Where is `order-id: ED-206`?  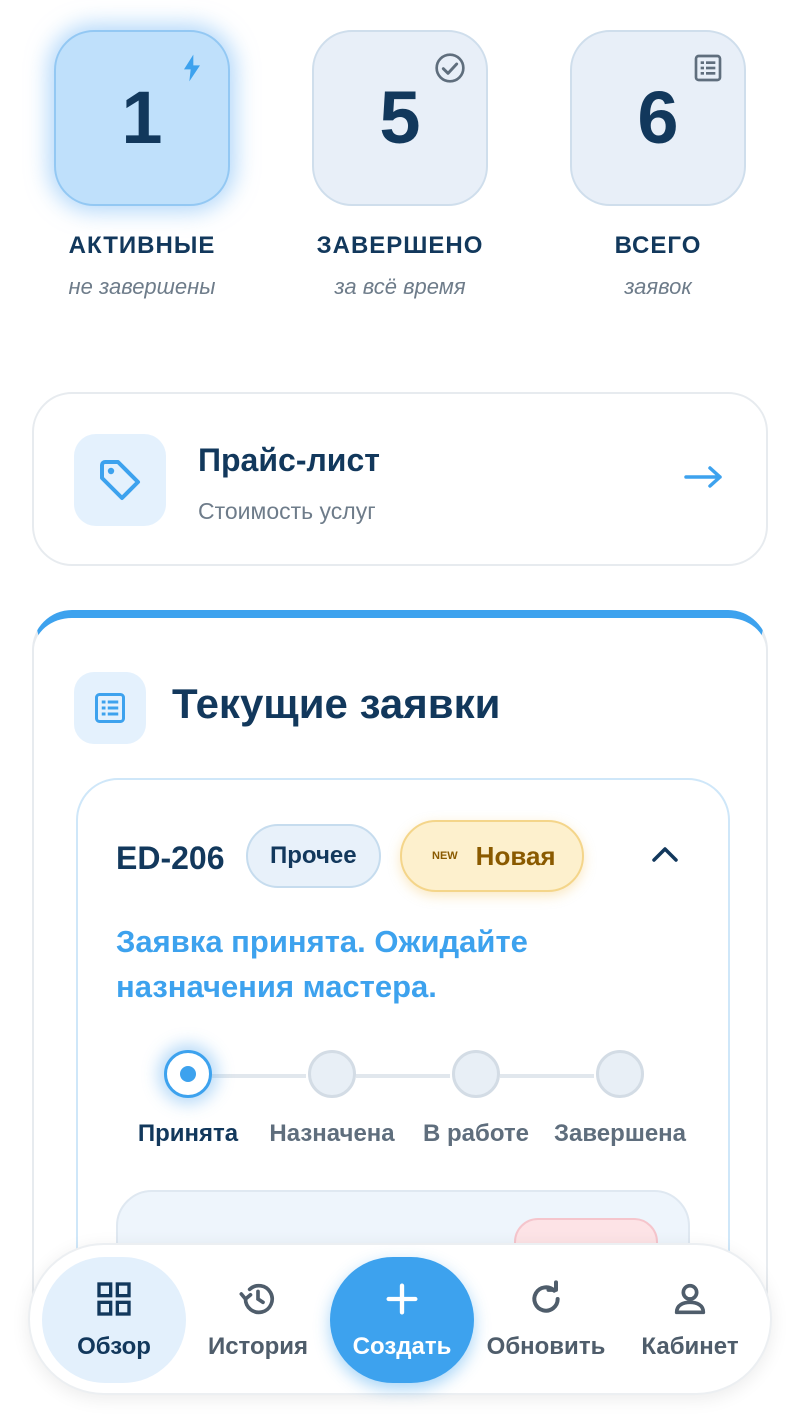 order-id: ED-206 is located at coordinates (170, 858).